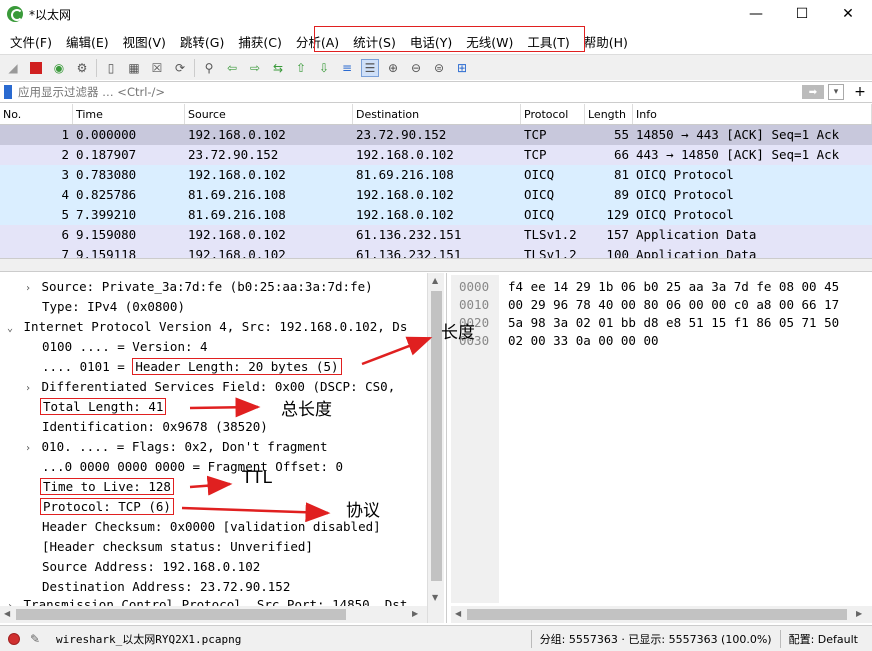 The width and height of the screenshot is (872, 651). What do you see at coordinates (211, 485) in the screenshot?
I see `arrow-ttl` at bounding box center [211, 485].